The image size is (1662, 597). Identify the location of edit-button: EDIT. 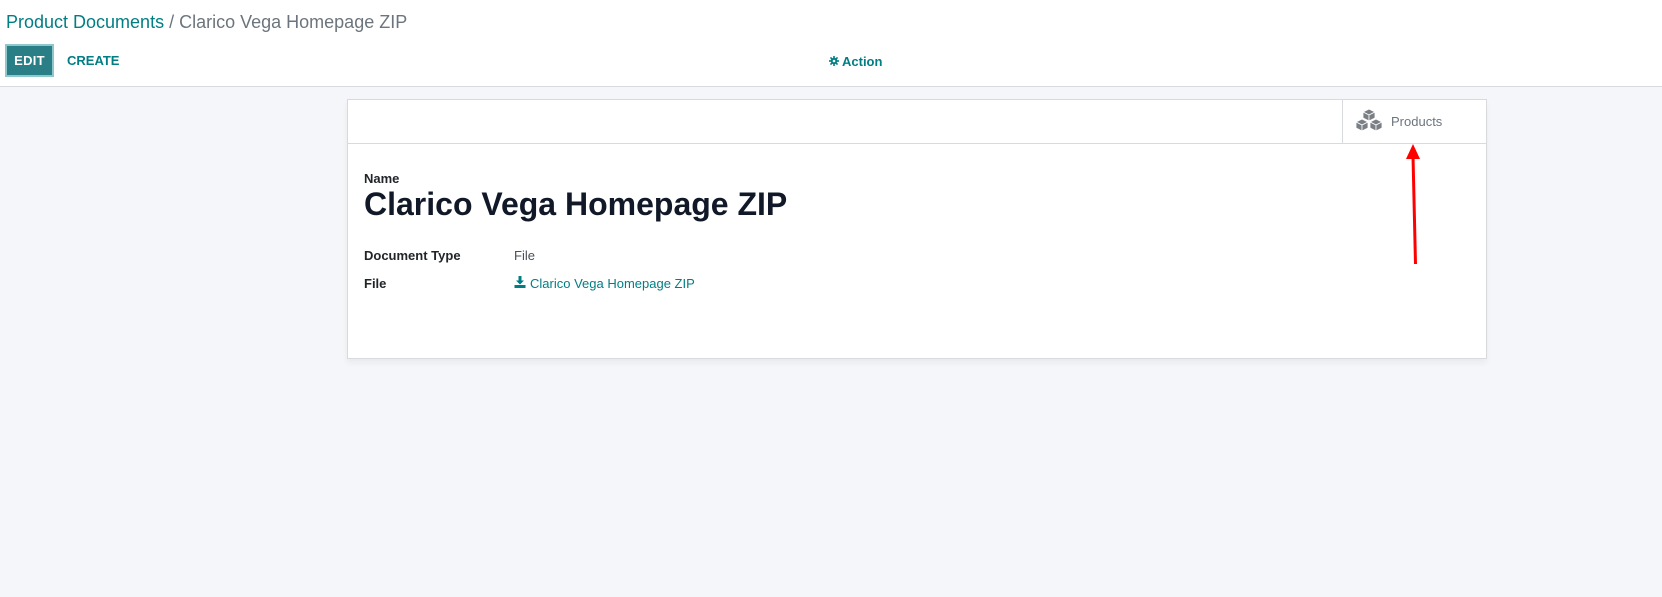
(29, 60).